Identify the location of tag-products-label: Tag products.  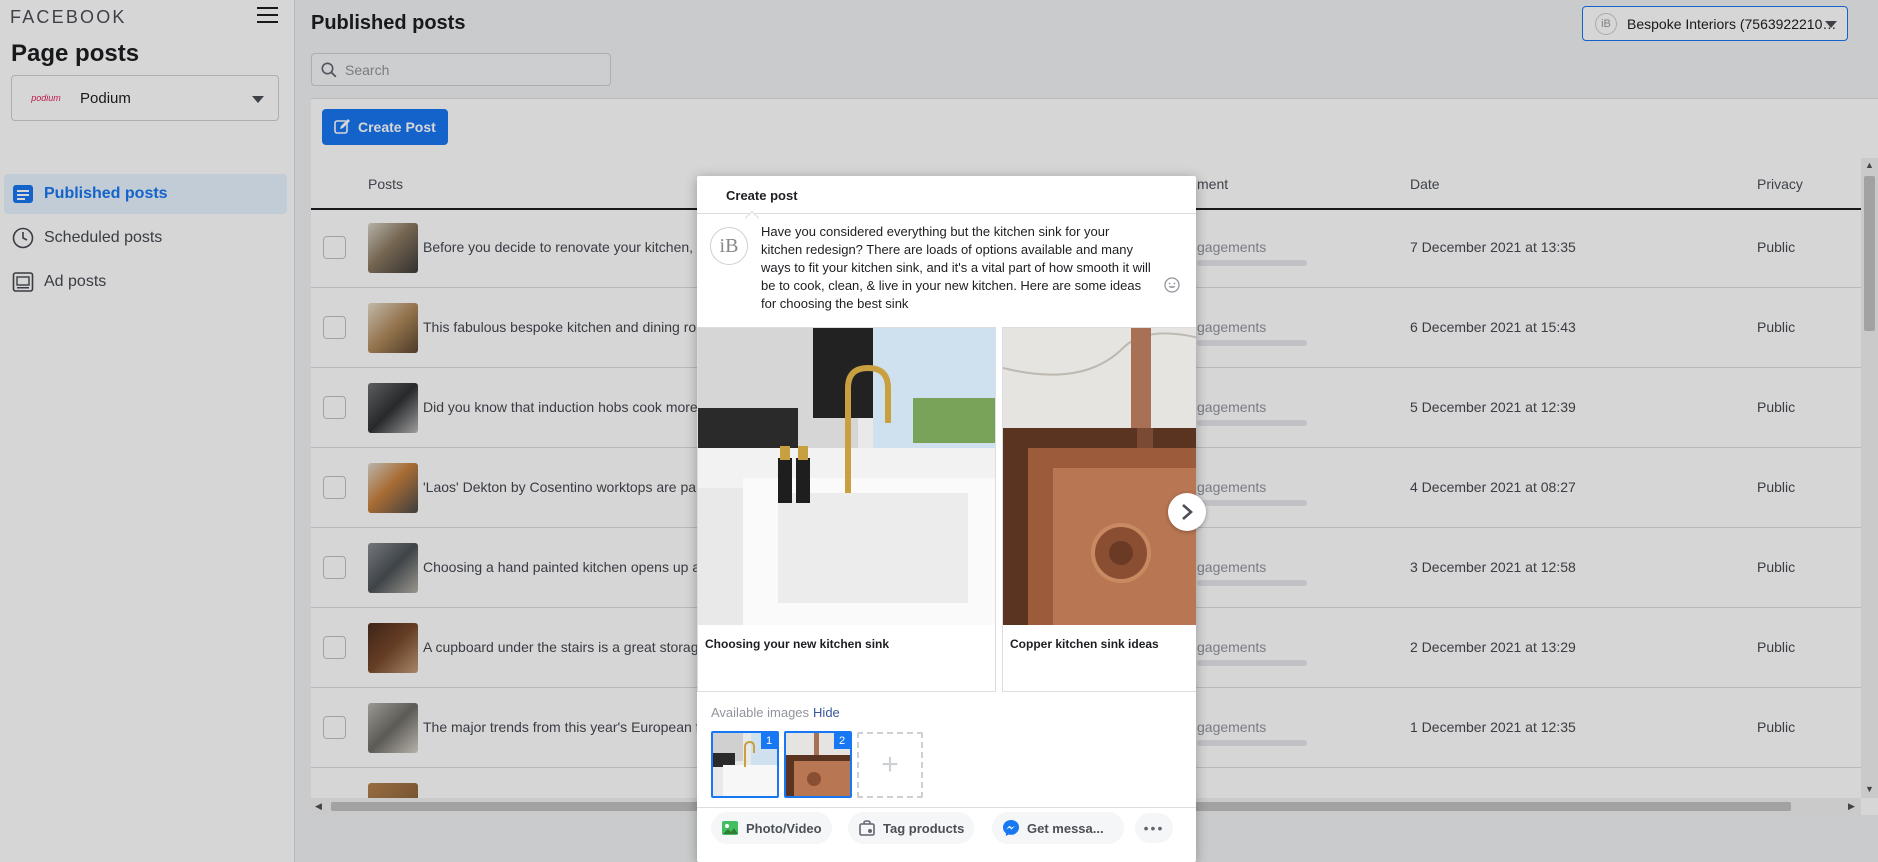
(924, 828).